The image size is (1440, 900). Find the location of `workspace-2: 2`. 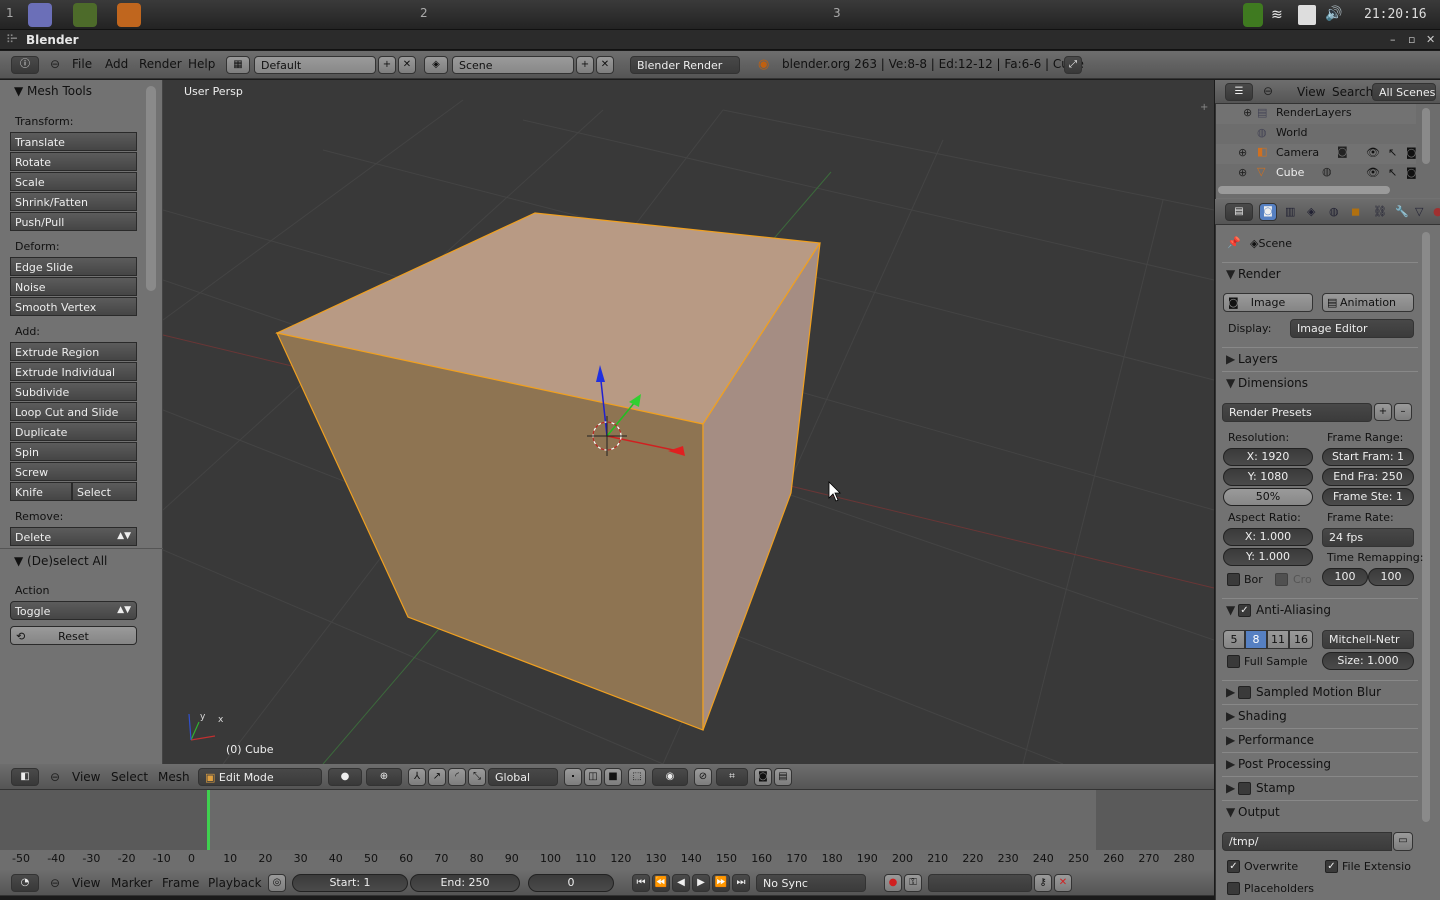

workspace-2: 2 is located at coordinates (424, 13).